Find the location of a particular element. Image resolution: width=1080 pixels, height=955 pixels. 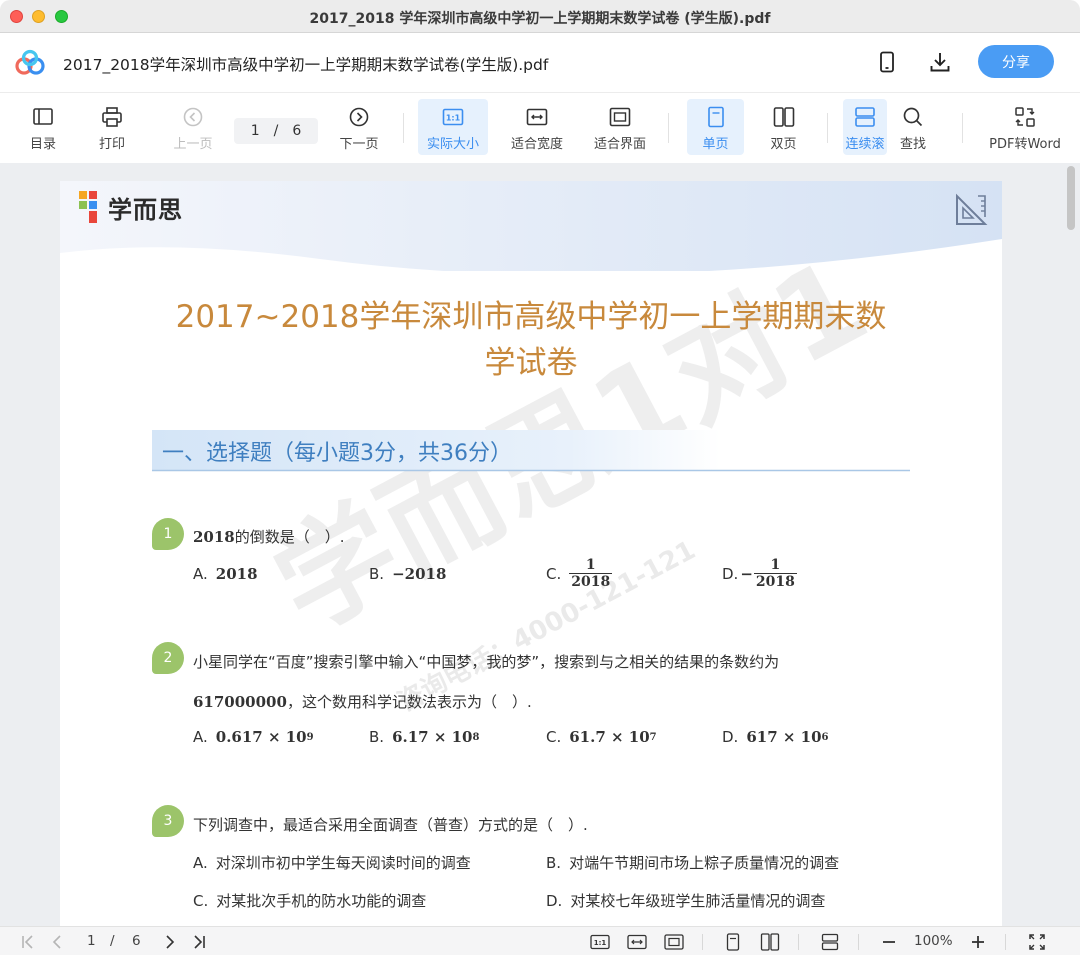

status-page-total: 6 is located at coordinates (136, 941).